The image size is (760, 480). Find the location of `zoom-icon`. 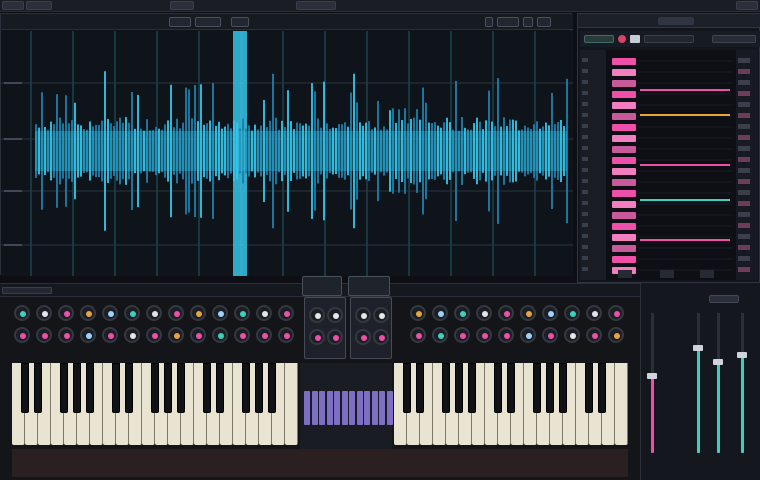

zoom-icon is located at coordinates (489, 22).